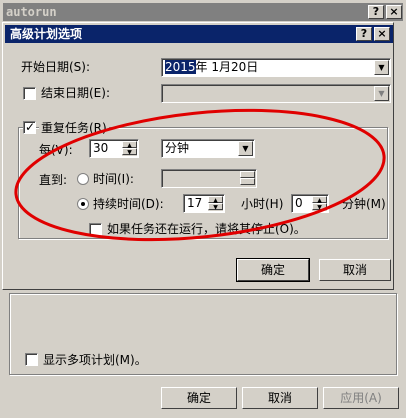 This screenshot has height=418, width=406. I want to click on duration-radio-label: 持续时间(D):, so click(128, 204).